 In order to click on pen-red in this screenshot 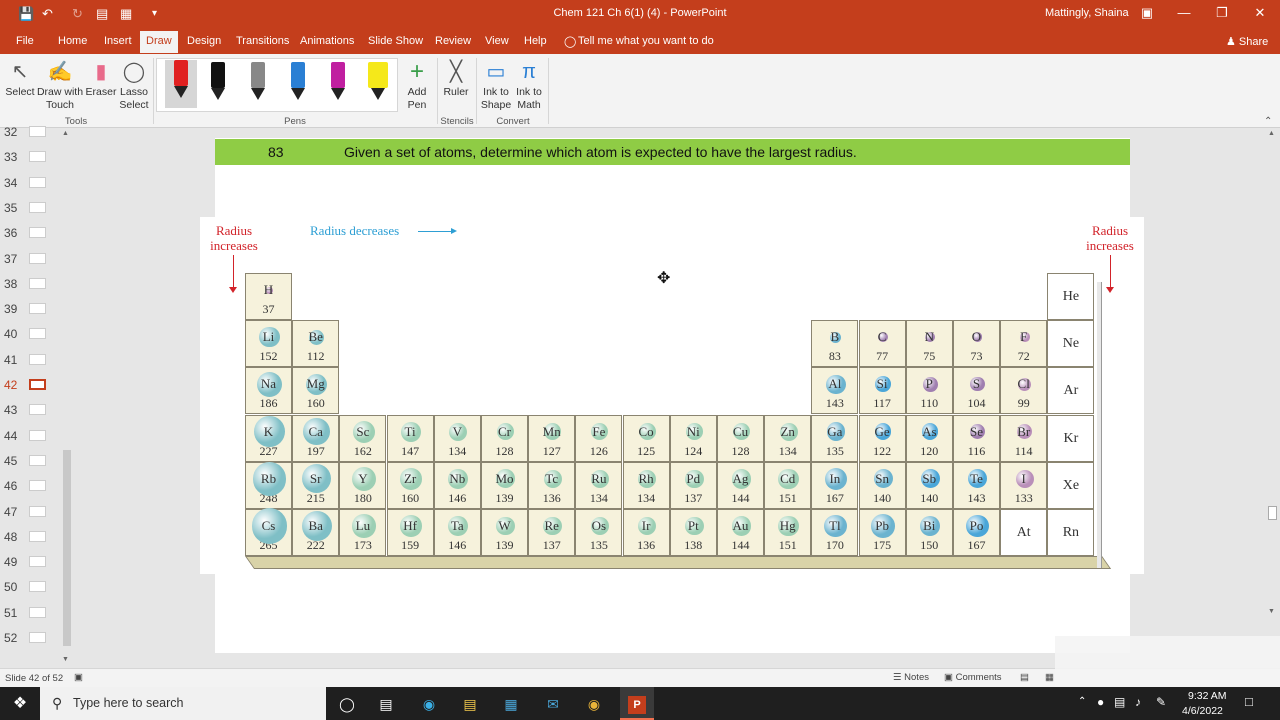, I will do `click(181, 84)`.